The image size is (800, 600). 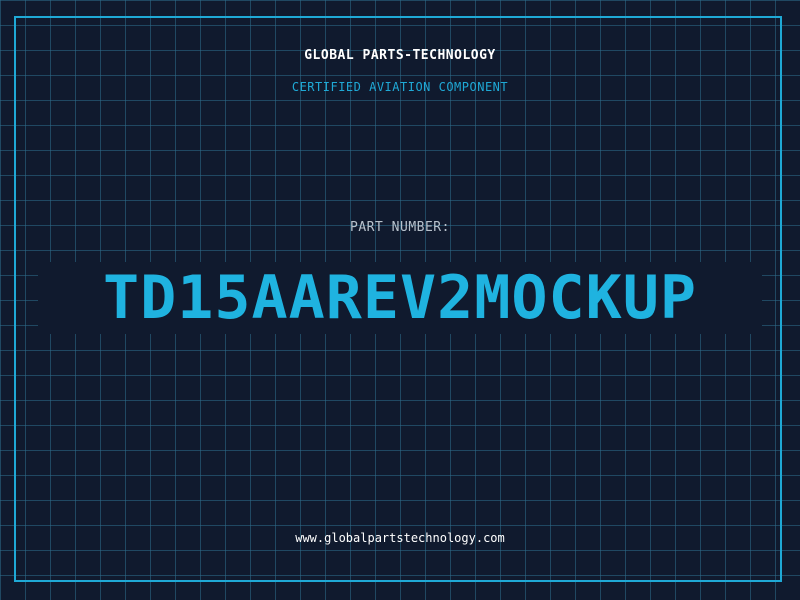 I want to click on component-tagline: CERTIFIED AVIATION COMPONENT, so click(x=400, y=87).